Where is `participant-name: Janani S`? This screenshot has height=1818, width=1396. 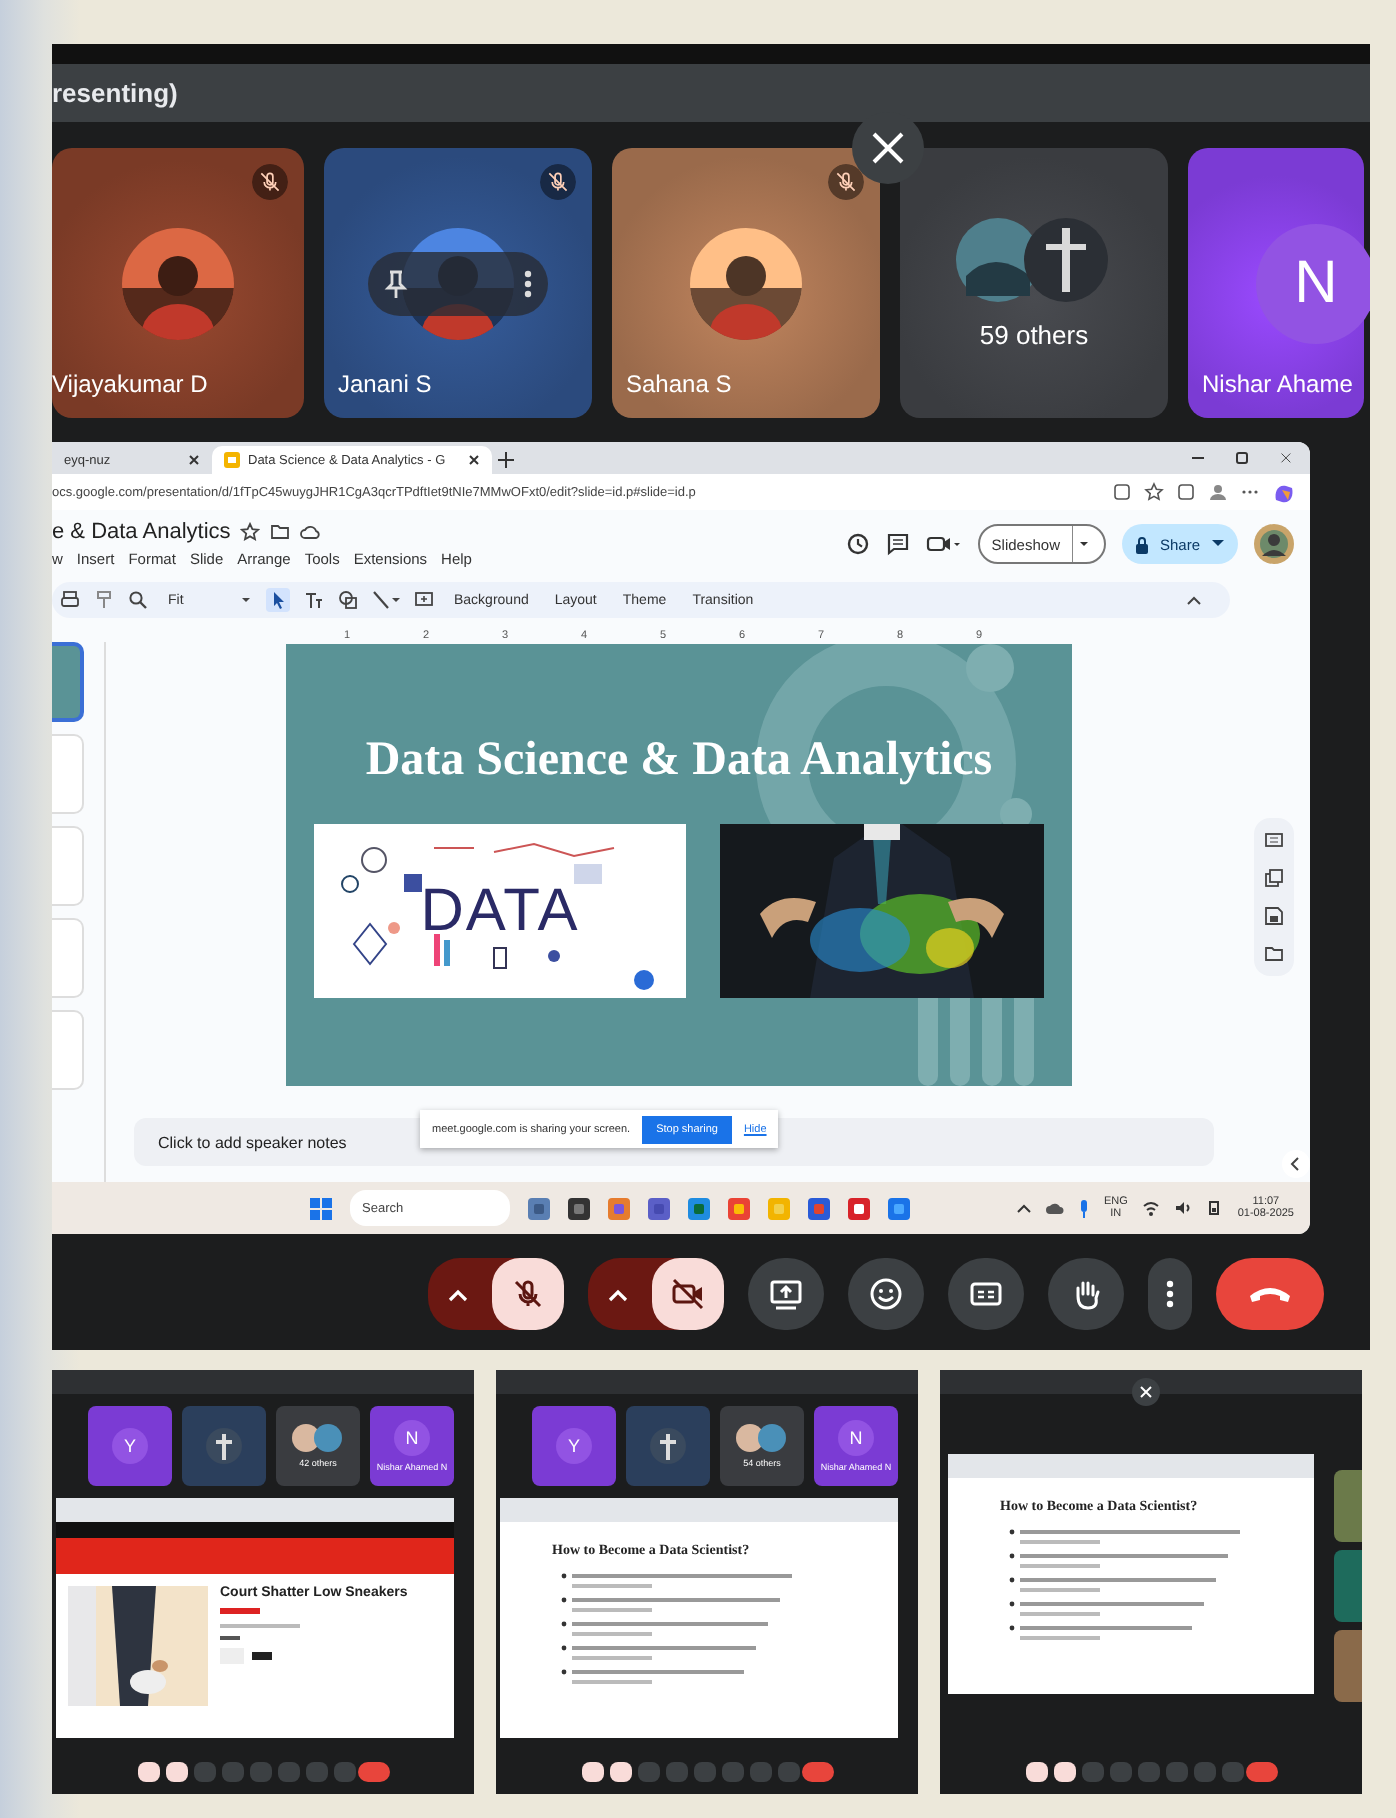
participant-name: Janani S is located at coordinates (385, 384).